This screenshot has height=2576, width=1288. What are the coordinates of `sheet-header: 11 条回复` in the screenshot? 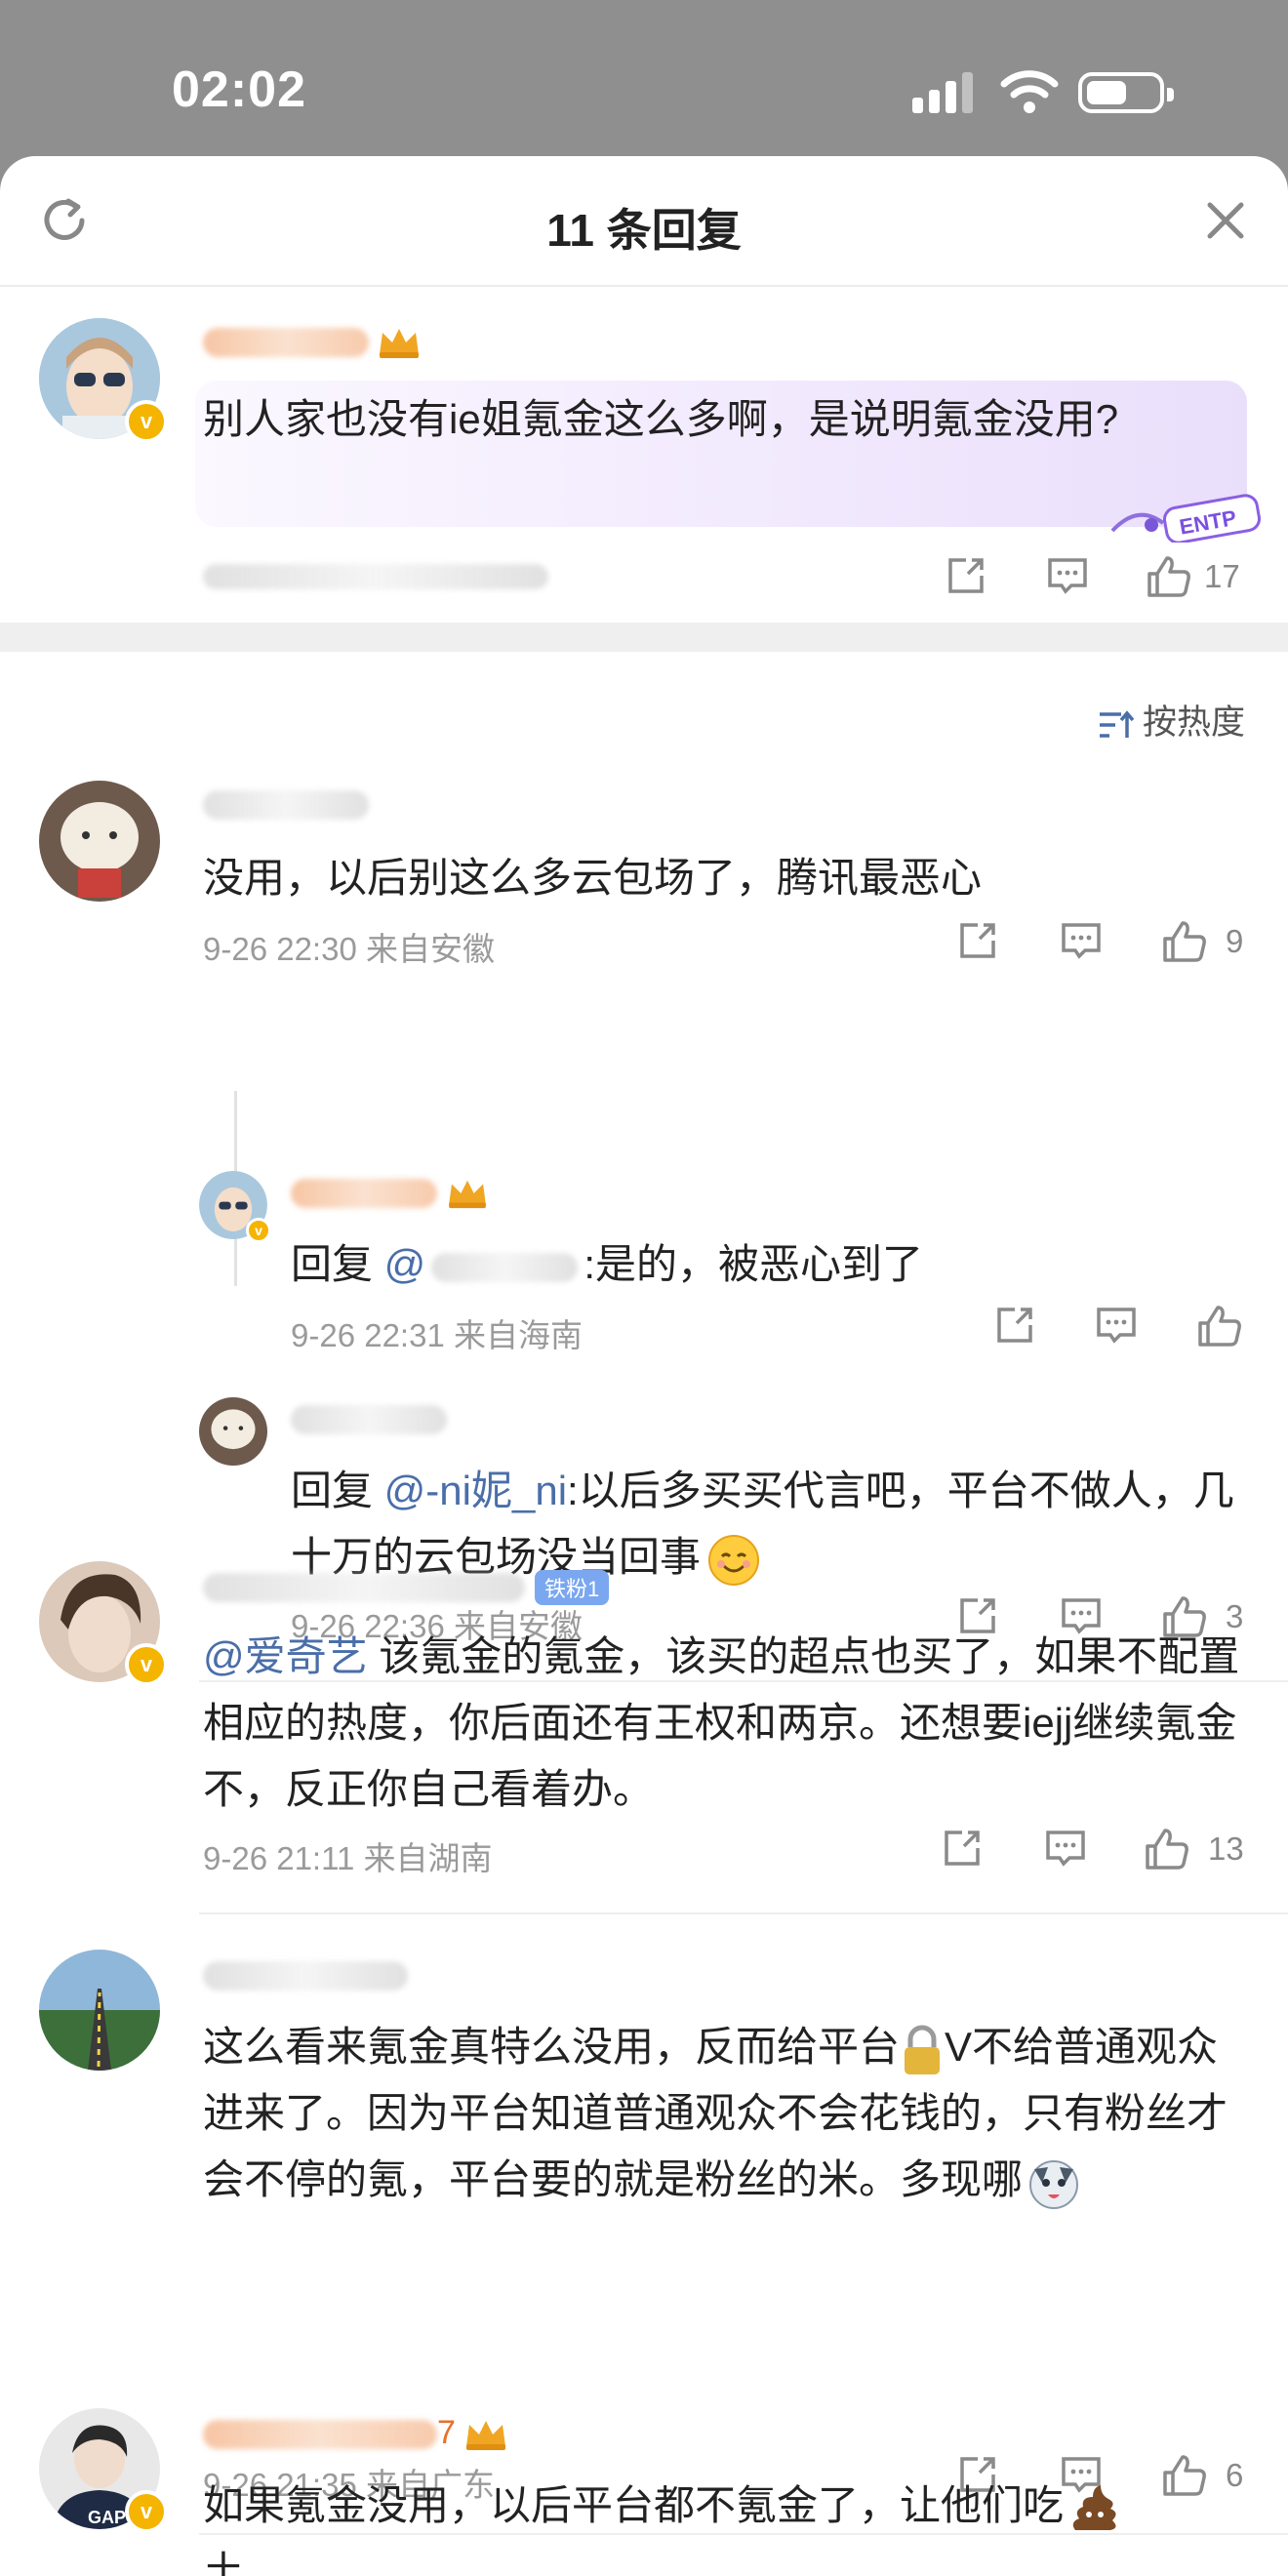 It's located at (644, 221).